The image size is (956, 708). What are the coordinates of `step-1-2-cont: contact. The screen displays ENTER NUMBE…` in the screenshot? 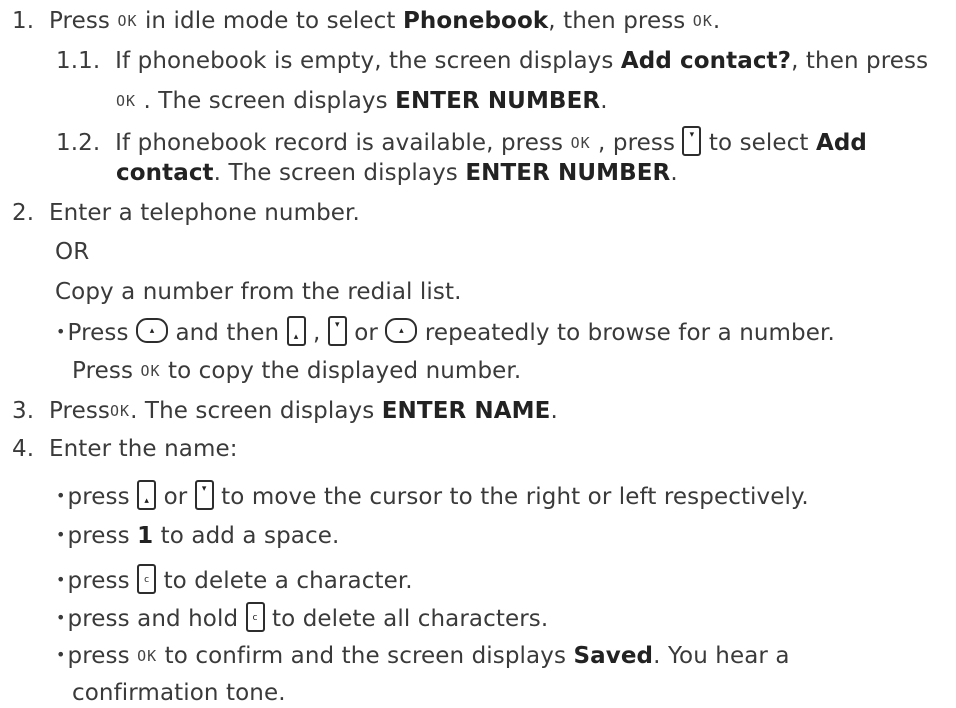 It's located at (397, 173).